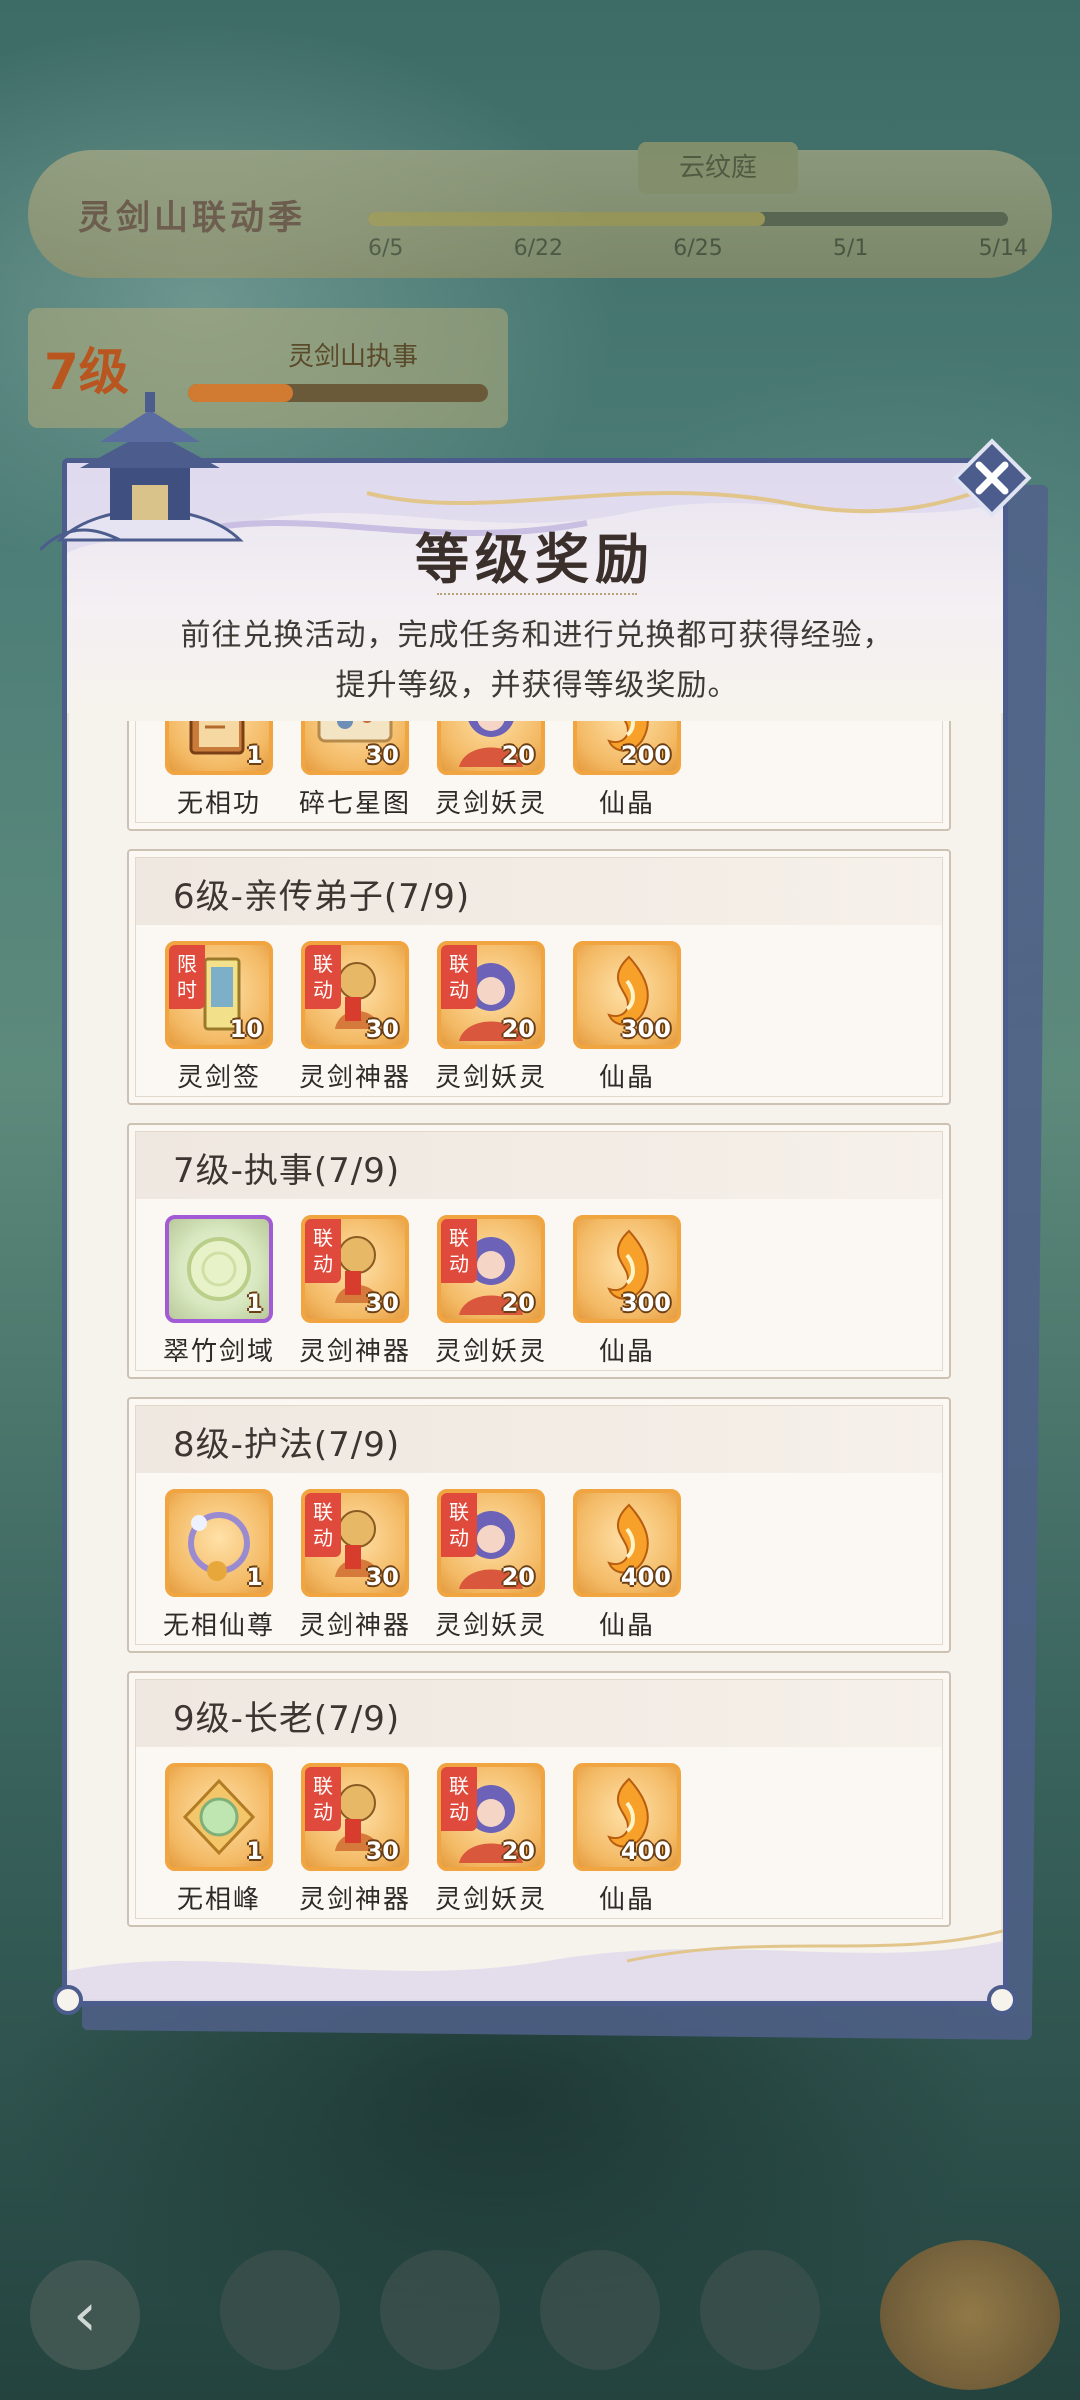  I want to click on talisman-icon: 限时 10, so click(219, 995).